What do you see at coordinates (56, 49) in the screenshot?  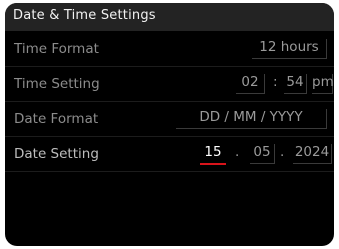 I see `time-format-label: Time Format` at bounding box center [56, 49].